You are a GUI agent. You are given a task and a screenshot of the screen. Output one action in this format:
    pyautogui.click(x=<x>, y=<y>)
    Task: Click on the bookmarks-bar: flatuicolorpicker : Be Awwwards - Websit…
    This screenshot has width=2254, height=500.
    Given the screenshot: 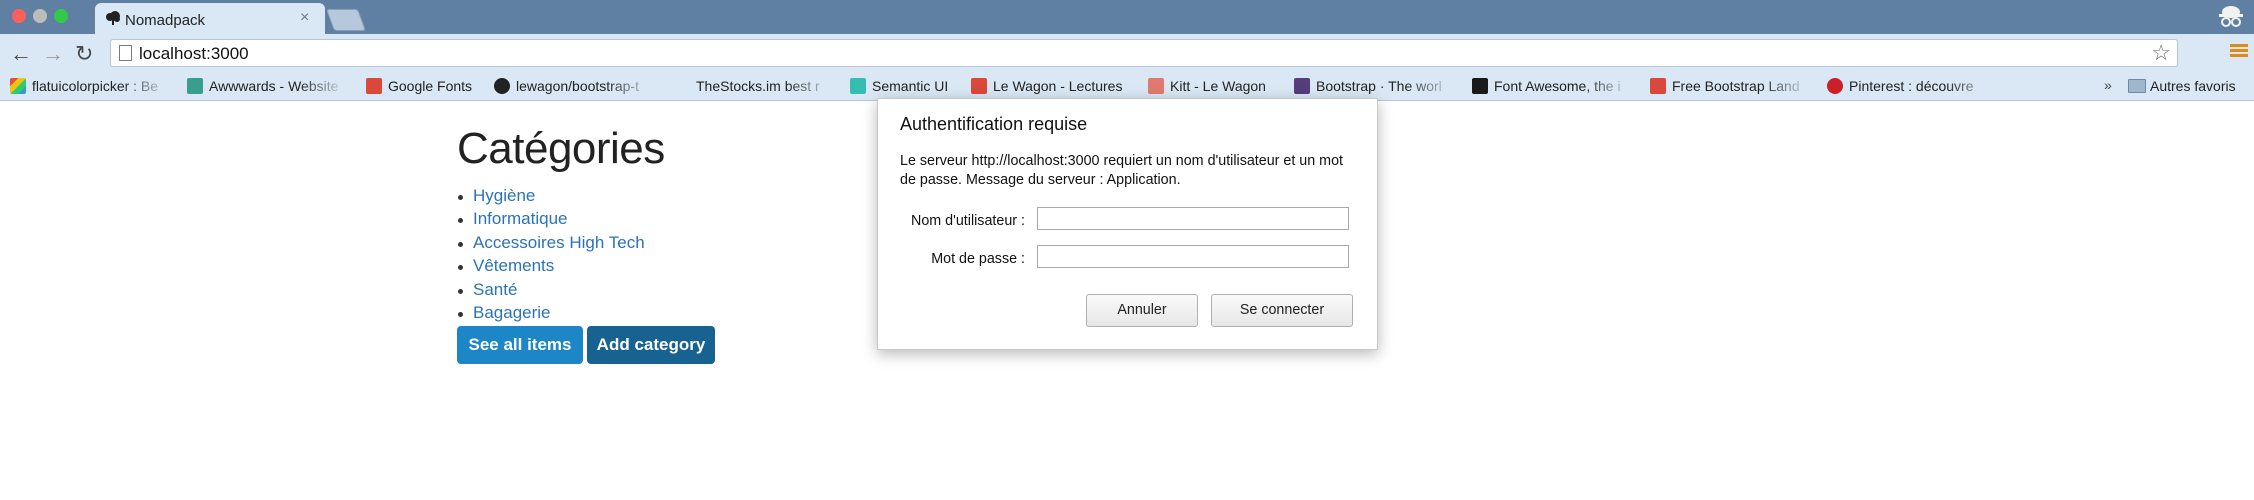 What is the action you would take?
    pyautogui.click(x=1127, y=86)
    